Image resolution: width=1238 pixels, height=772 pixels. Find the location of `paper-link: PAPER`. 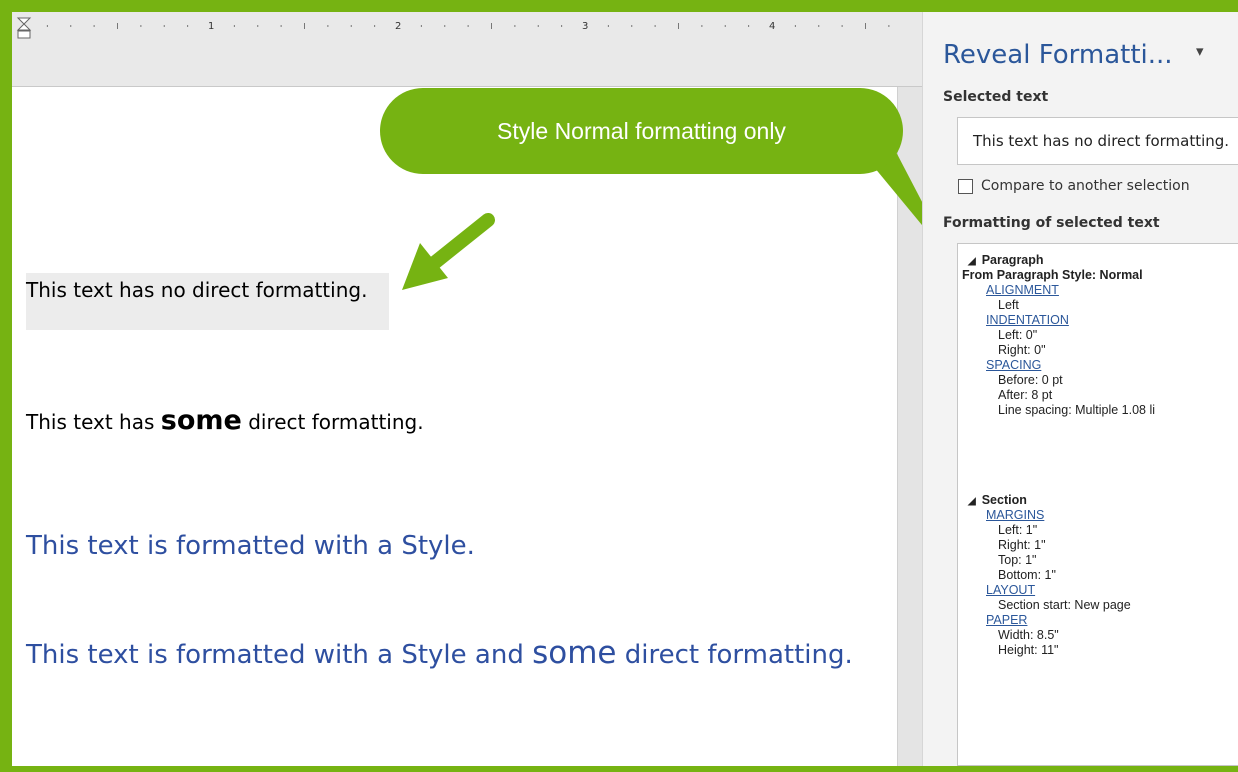

paper-link: PAPER is located at coordinates (1006, 620).